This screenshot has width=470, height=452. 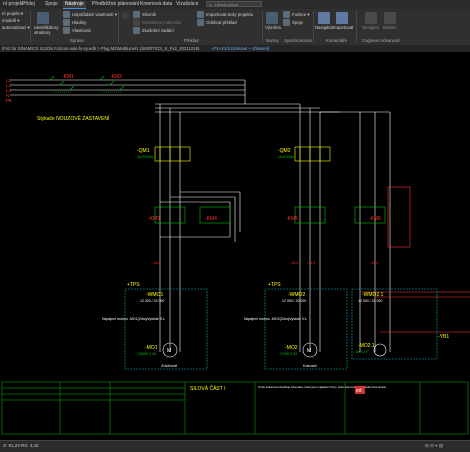 What do you see at coordinates (149, 14) in the screenshot?
I see `ribbon-item-slovnik: Slovník` at bounding box center [149, 14].